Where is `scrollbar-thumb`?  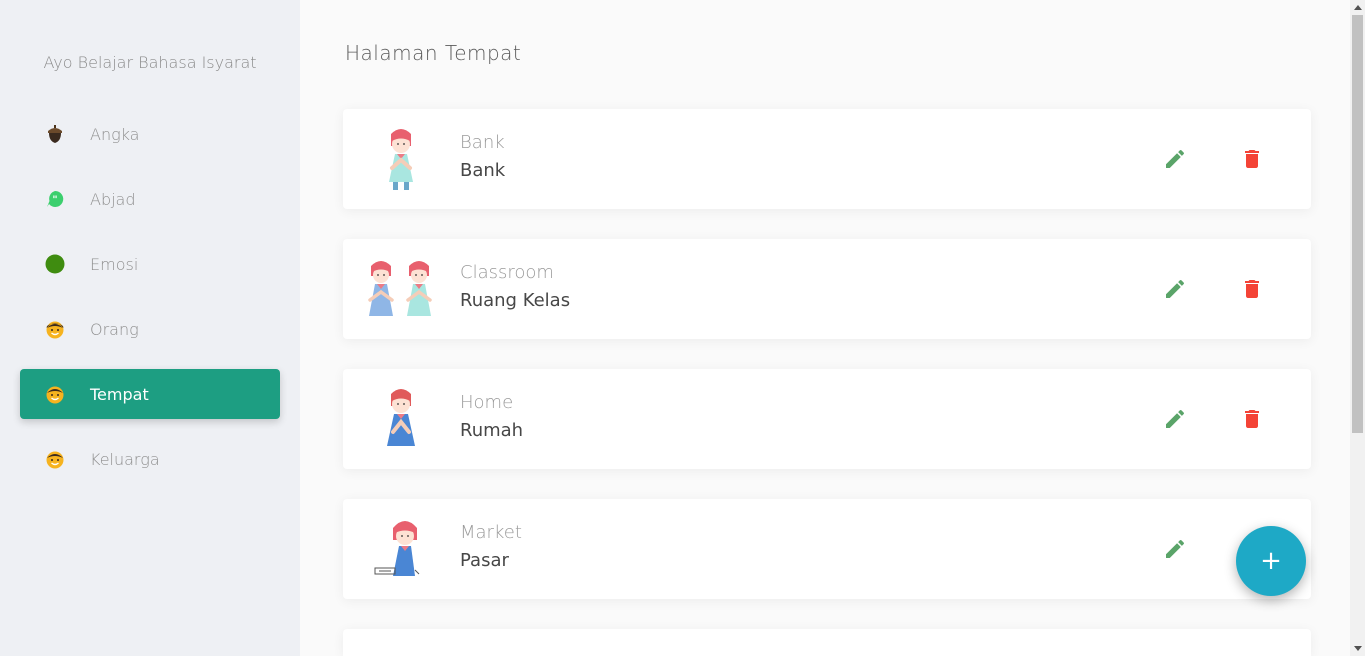
scrollbar-thumb is located at coordinates (1357, 224).